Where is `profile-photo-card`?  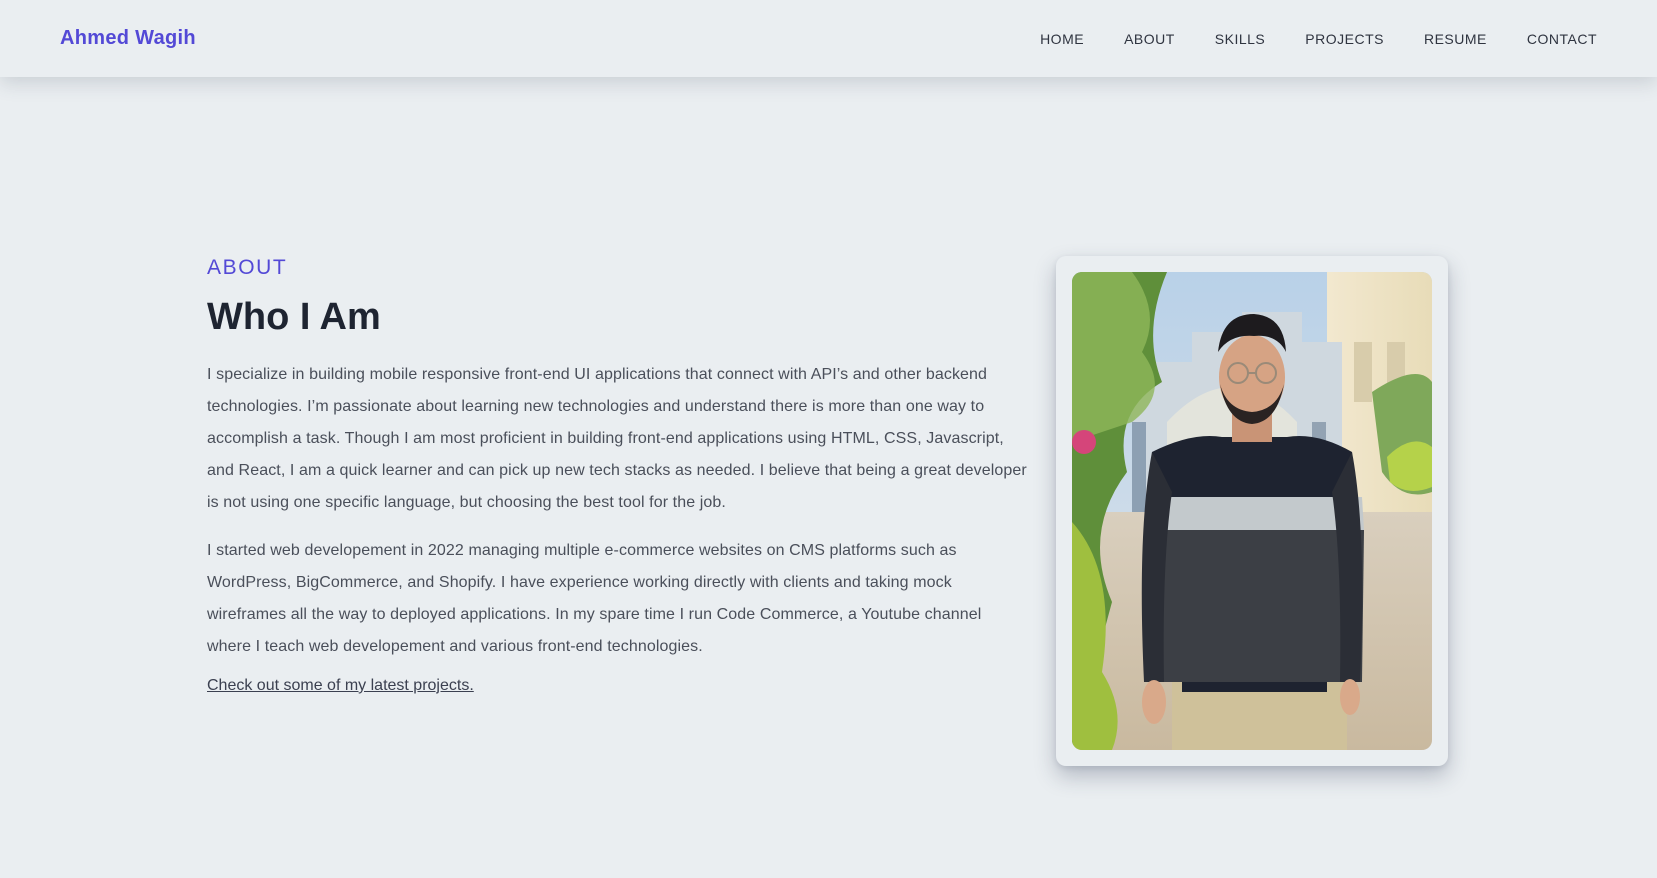
profile-photo-card is located at coordinates (1252, 511).